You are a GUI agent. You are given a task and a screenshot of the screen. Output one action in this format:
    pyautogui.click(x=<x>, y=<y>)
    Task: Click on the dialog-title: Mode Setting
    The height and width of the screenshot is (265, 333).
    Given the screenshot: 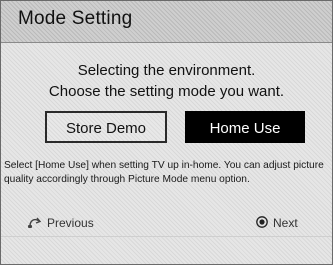 What is the action you would take?
    pyautogui.click(x=75, y=18)
    